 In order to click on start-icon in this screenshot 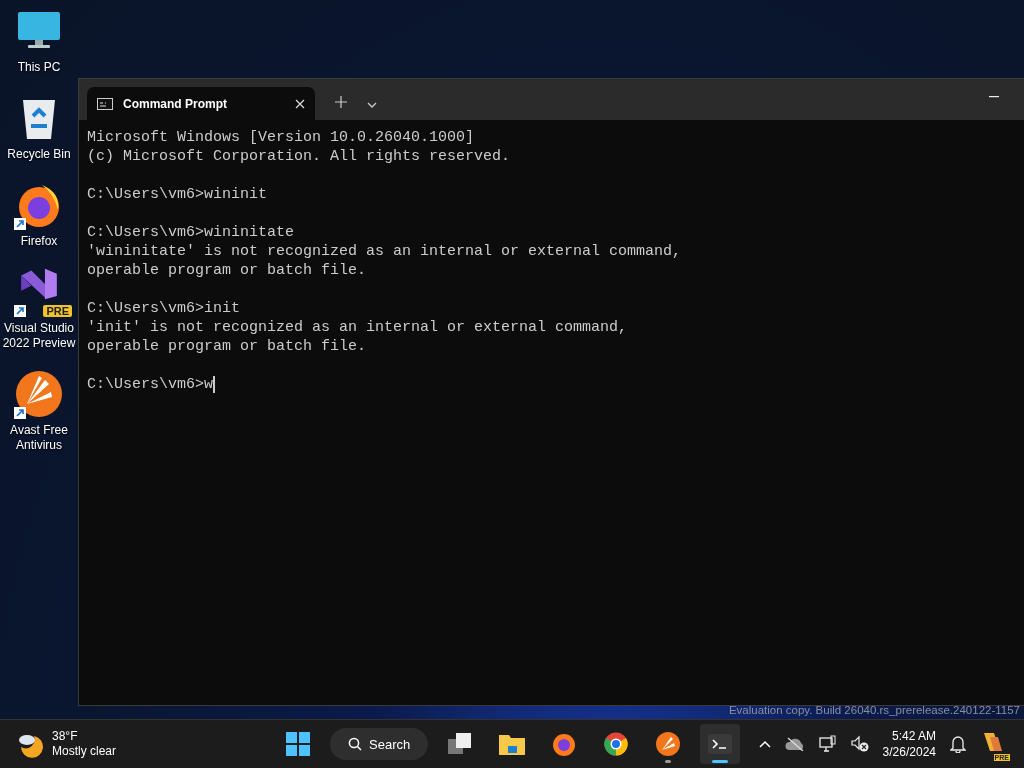, I will do `click(298, 744)`.